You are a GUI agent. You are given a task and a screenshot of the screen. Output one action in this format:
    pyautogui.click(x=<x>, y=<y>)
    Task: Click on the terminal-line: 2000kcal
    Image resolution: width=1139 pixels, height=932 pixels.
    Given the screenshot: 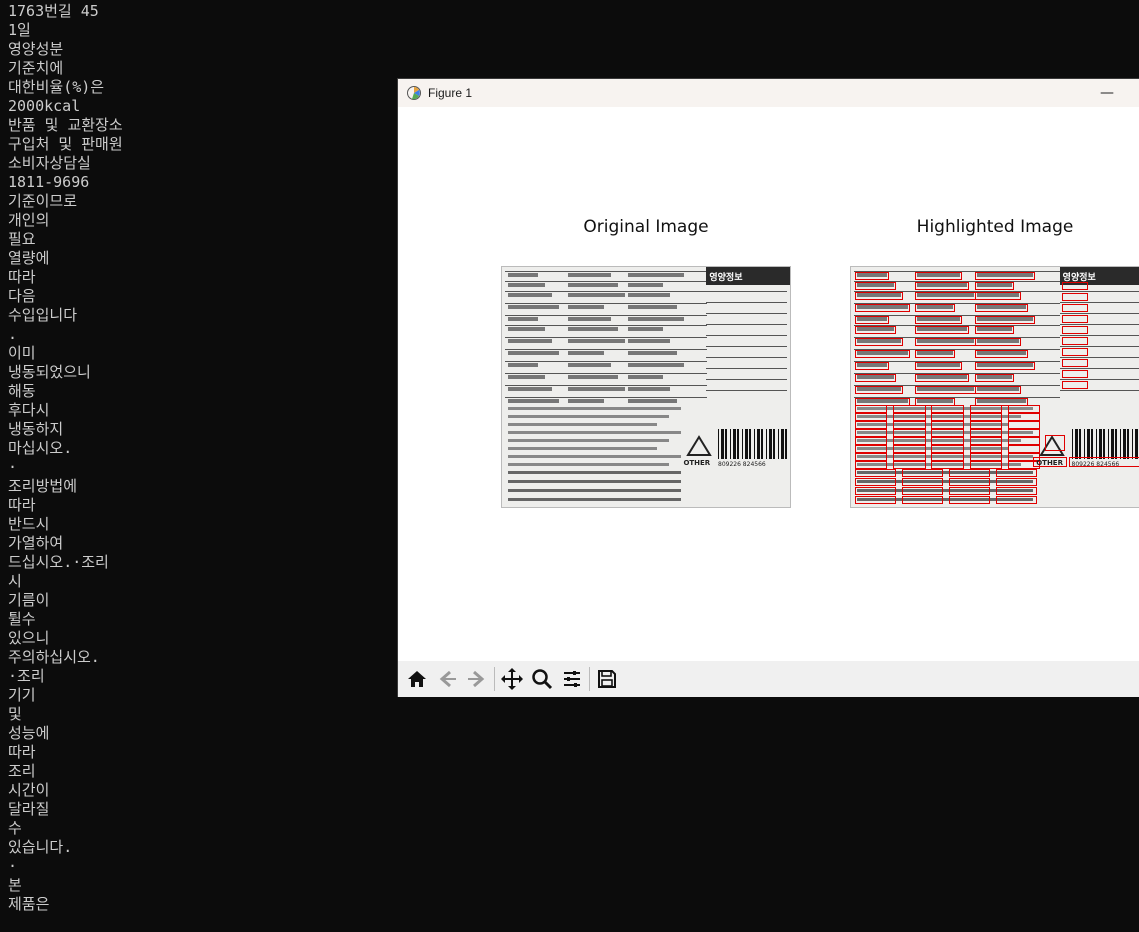 What is the action you would take?
    pyautogui.click(x=44, y=106)
    